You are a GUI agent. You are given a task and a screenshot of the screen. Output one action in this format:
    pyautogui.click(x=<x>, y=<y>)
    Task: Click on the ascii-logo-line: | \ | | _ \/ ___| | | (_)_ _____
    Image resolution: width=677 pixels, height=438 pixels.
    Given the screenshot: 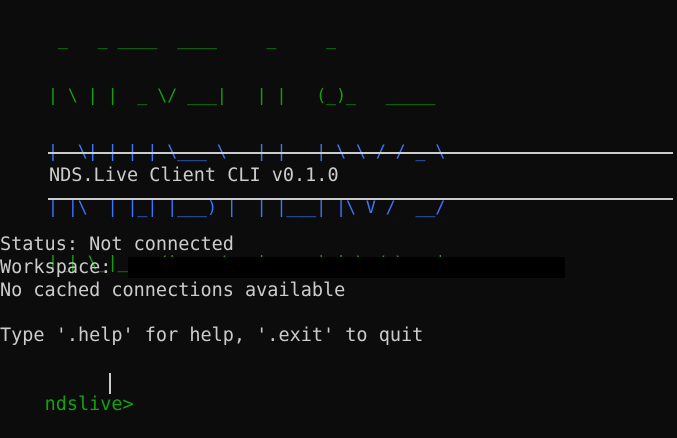 What is the action you would take?
    pyautogui.click(x=247, y=95)
    